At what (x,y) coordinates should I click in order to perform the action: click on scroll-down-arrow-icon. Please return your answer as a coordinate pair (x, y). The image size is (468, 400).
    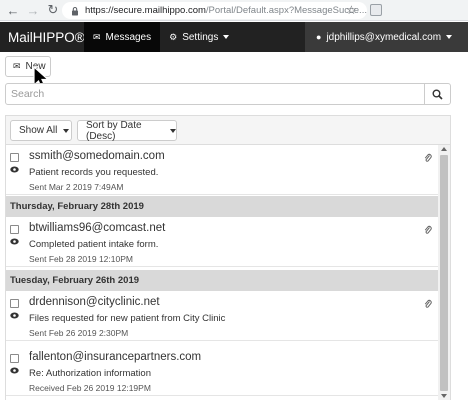
    Looking at the image, I should click on (444, 396).